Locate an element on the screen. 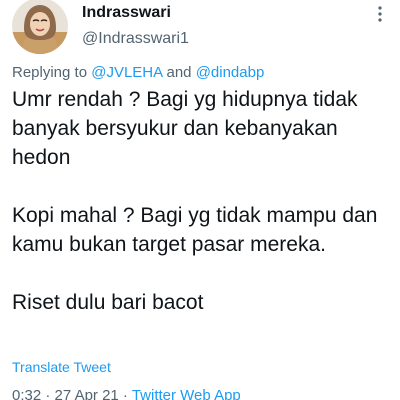 This screenshot has height=400, width=400. mention-jvleha-link: @JVLEHA is located at coordinates (126, 72).